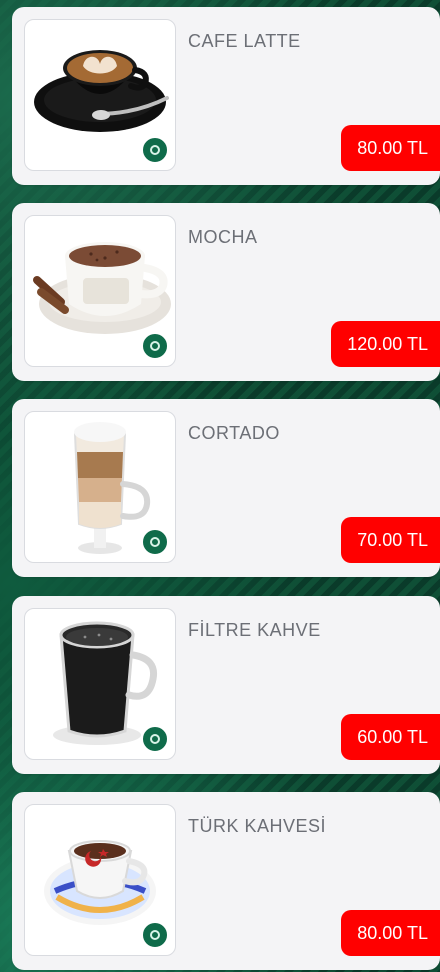 Image resolution: width=440 pixels, height=972 pixels. What do you see at coordinates (100, 291) in the screenshot?
I see `product-image-mocha` at bounding box center [100, 291].